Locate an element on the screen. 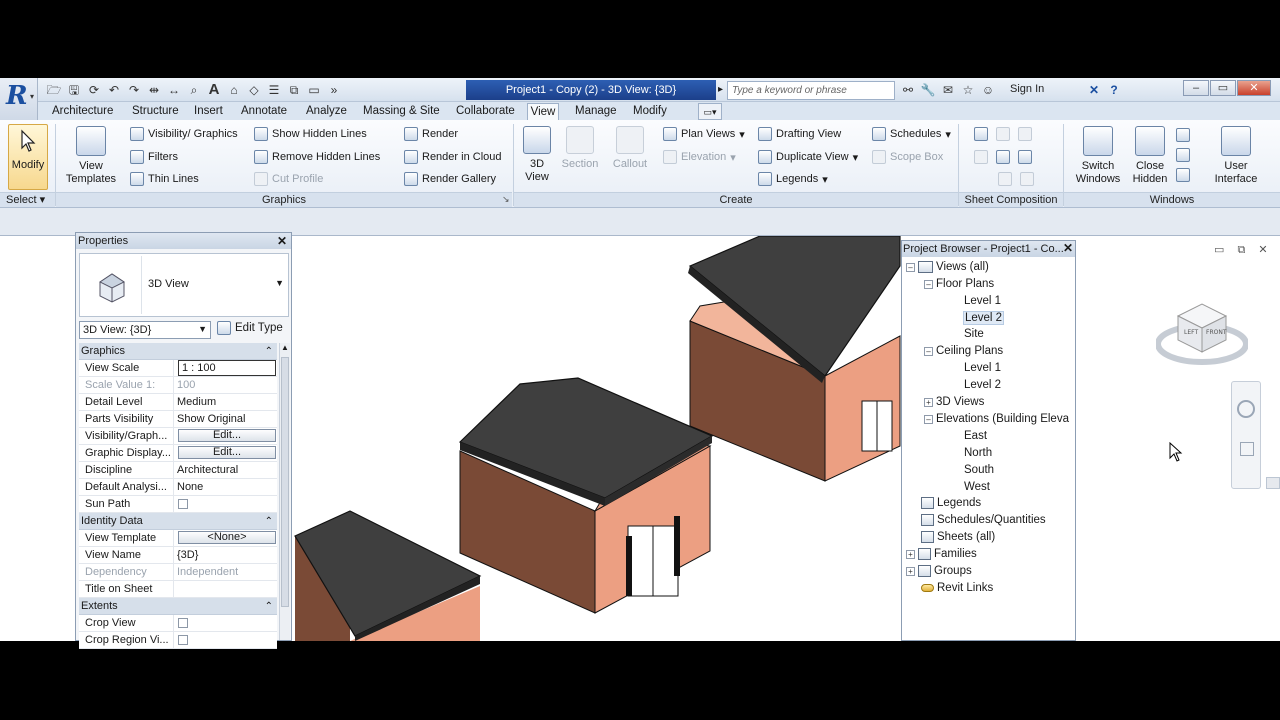 The width and height of the screenshot is (1280, 720). modify-button: Modify is located at coordinates (28, 157).